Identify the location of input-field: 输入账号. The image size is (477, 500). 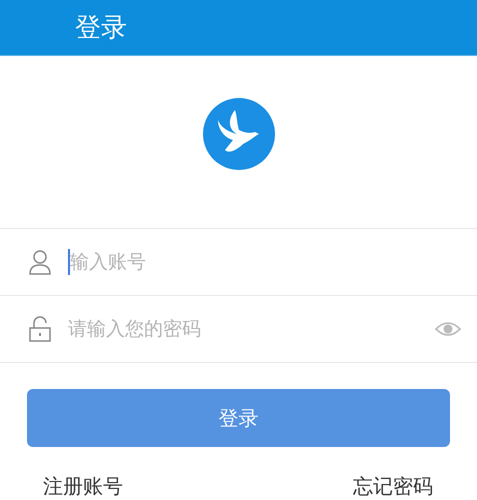
(265, 262).